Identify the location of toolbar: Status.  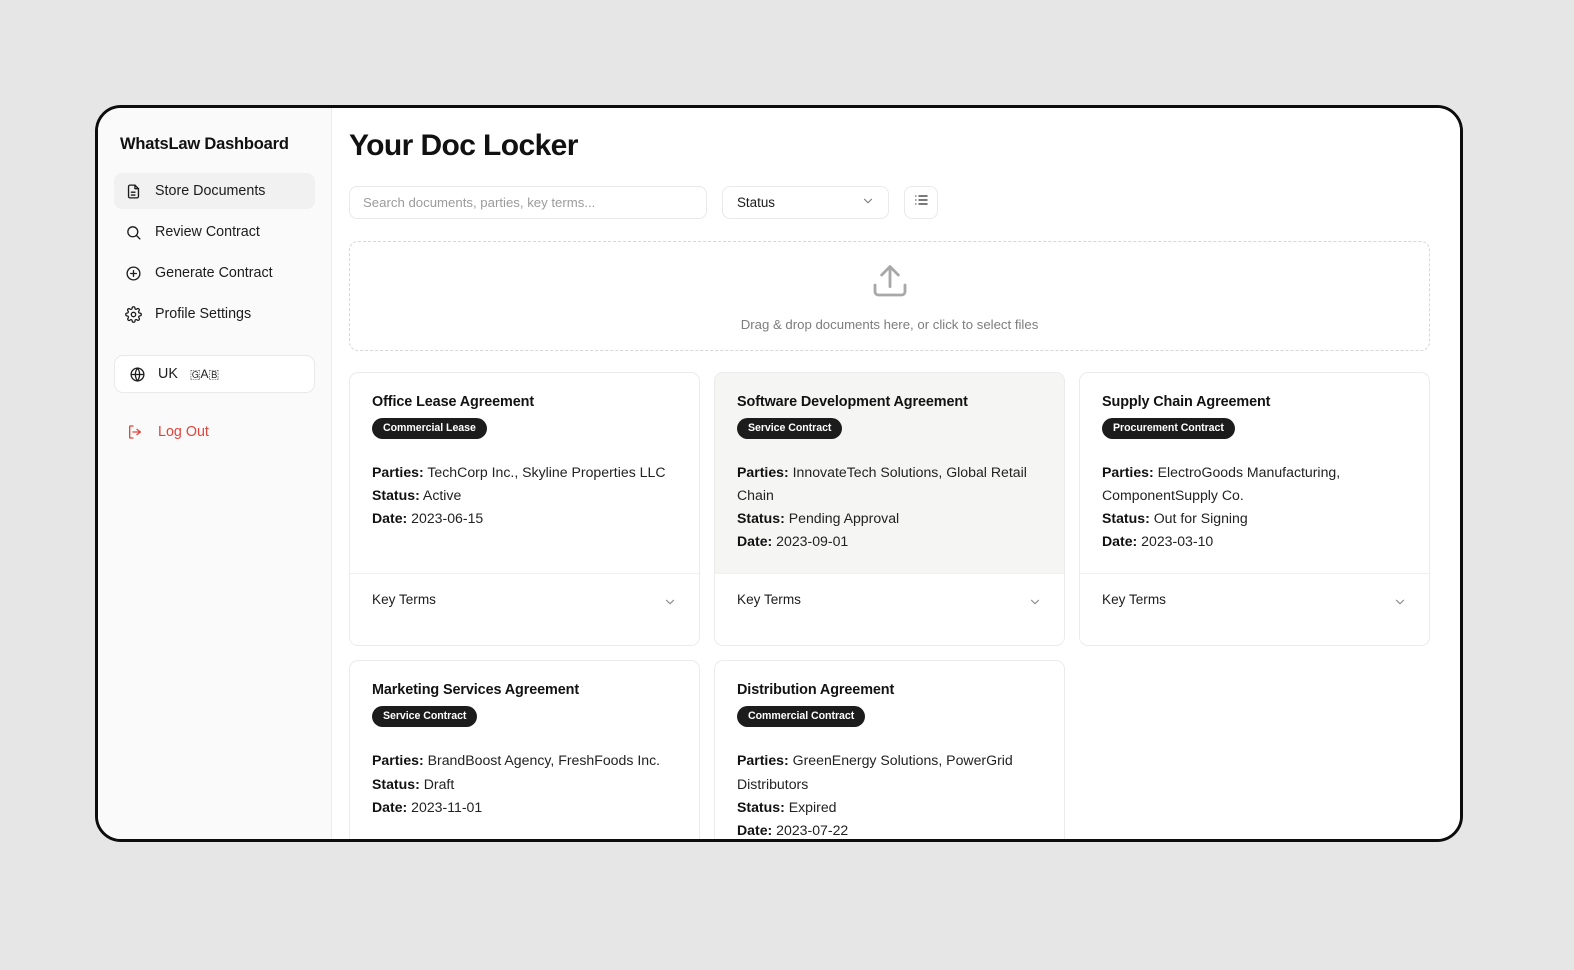
(889, 202).